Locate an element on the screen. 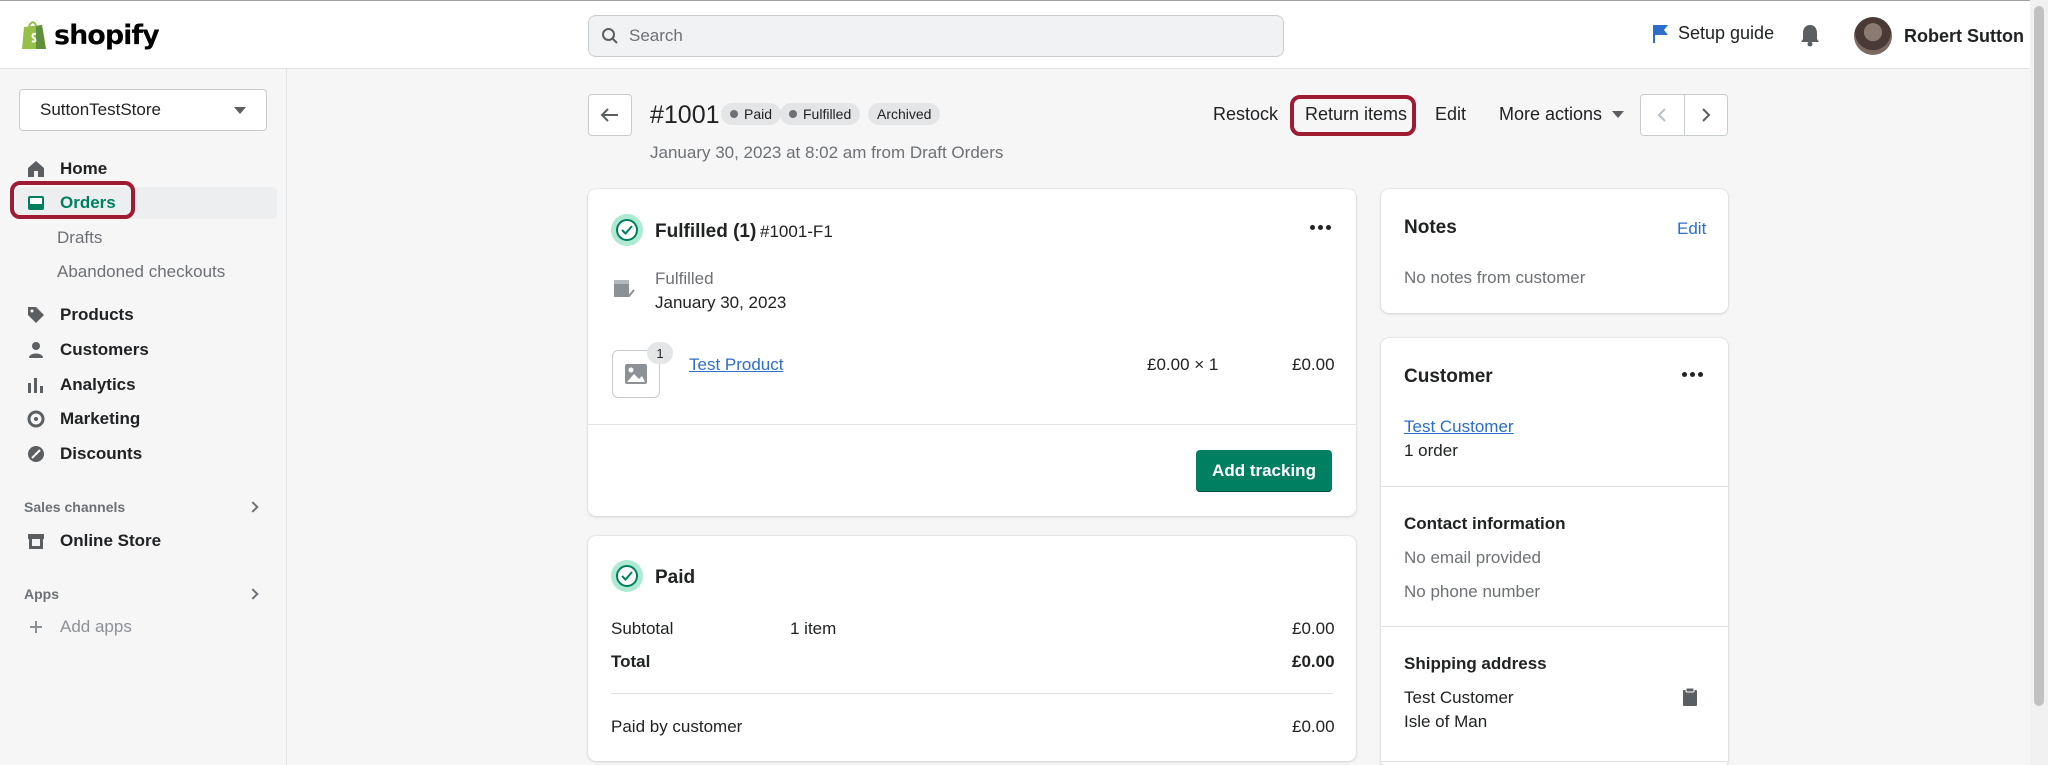 Image resolution: width=2048 pixels, height=765 pixels. badge-label: Archived is located at coordinates (904, 114).